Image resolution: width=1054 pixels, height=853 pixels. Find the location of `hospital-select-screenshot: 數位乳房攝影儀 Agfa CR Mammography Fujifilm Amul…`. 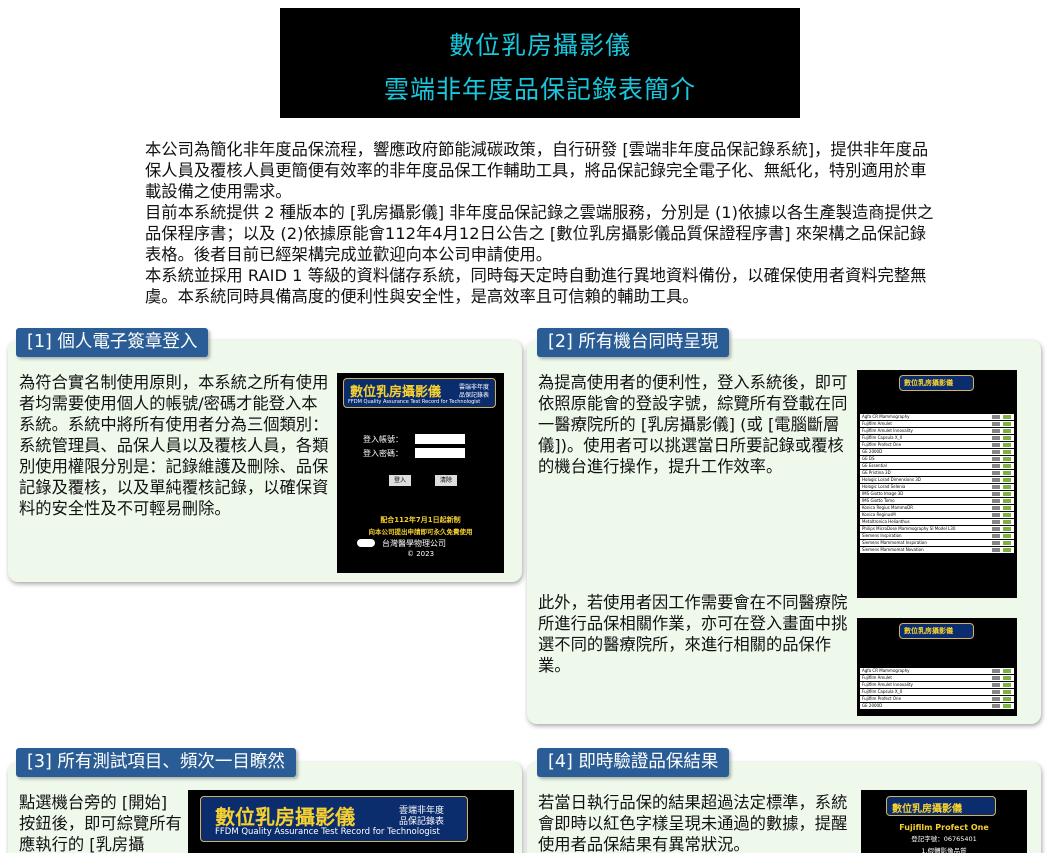

hospital-select-screenshot: 數位乳房攝影儀 Agfa CR Mammography Fujifilm Amul… is located at coordinates (937, 667).